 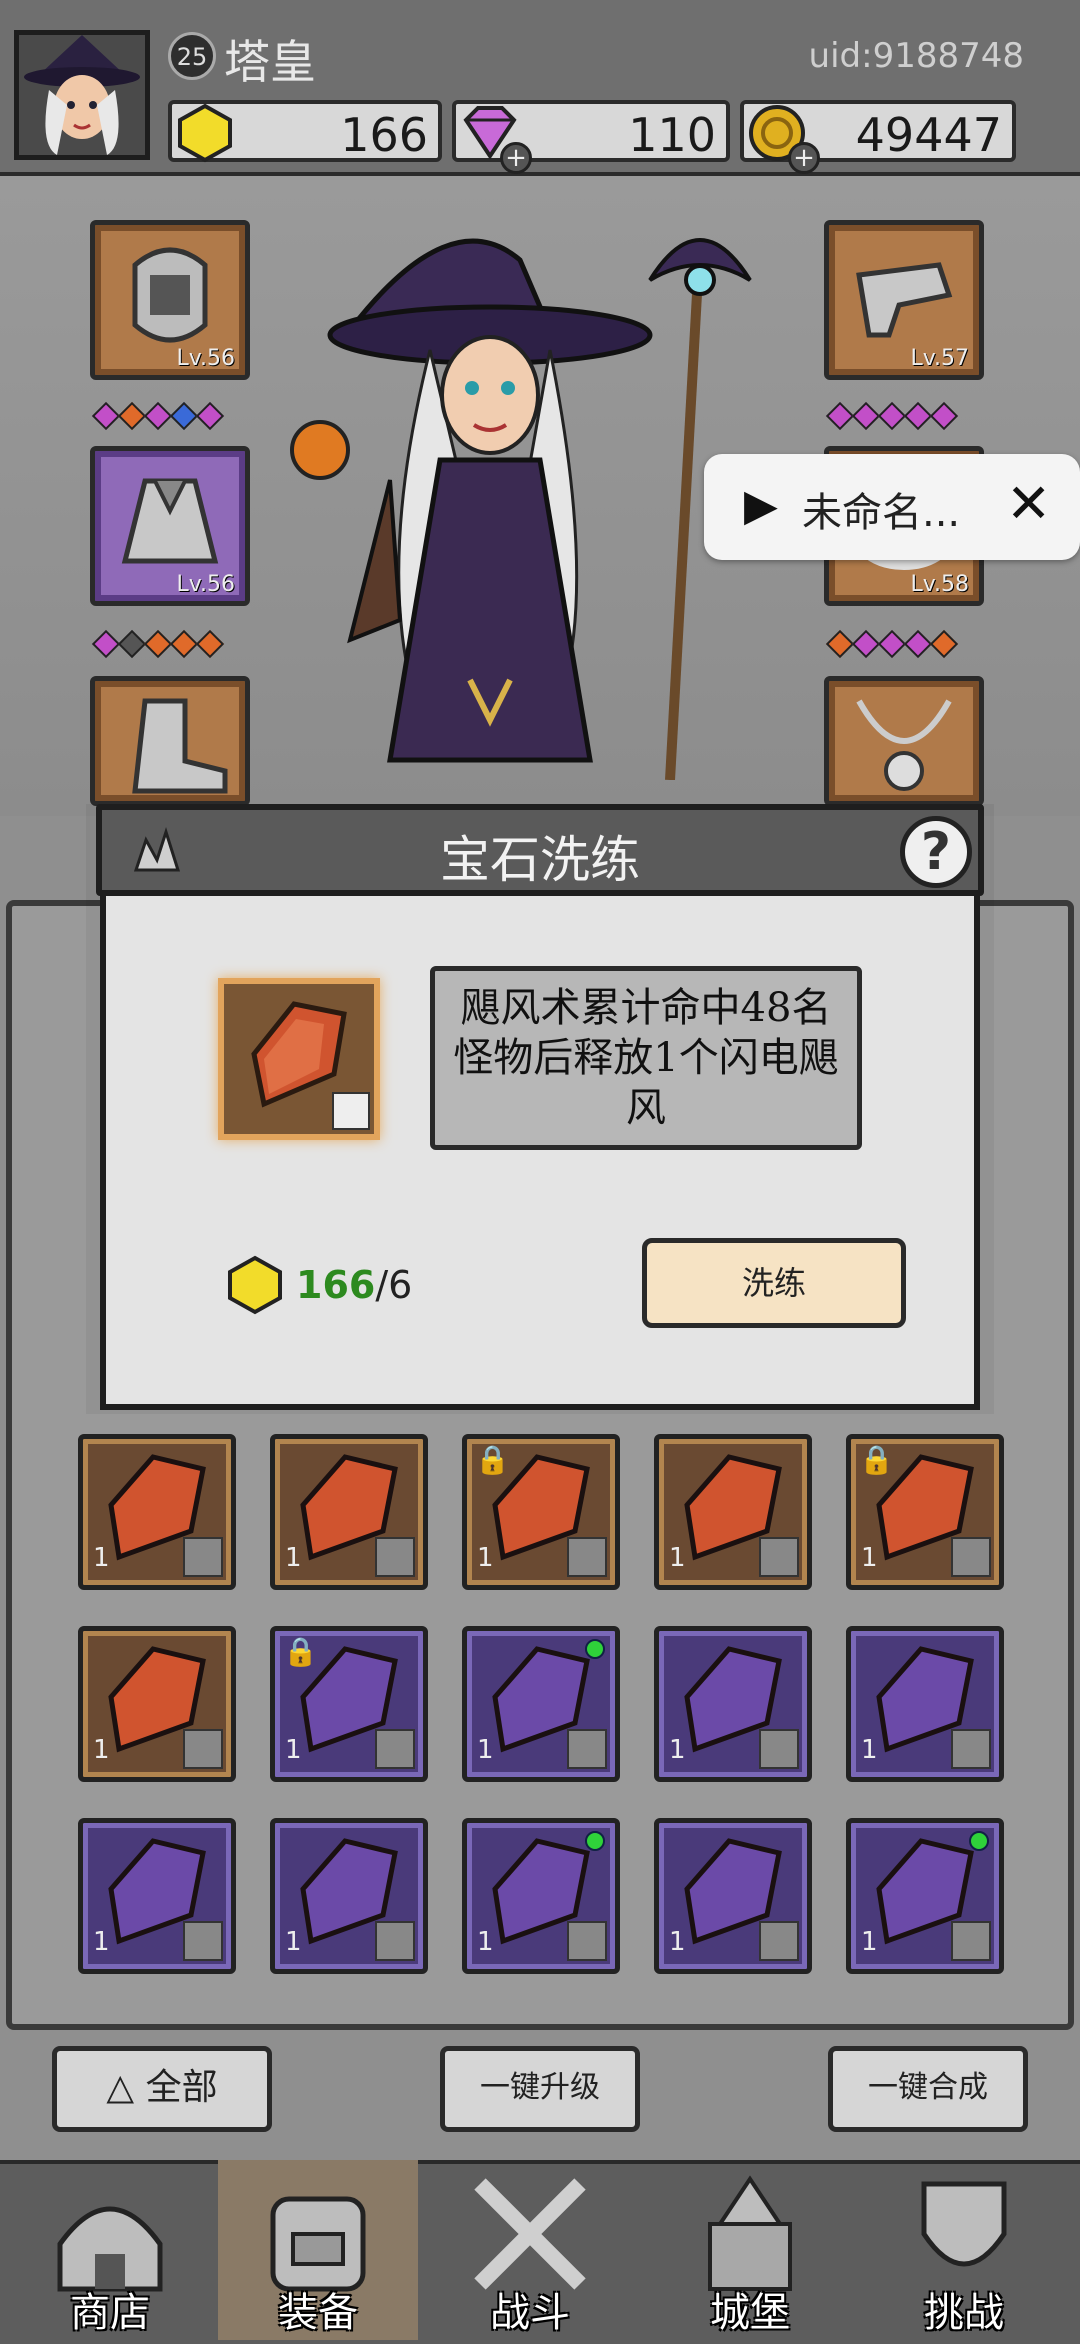 What do you see at coordinates (939, 358) in the screenshot?
I see `equip-level: Lv.57` at bounding box center [939, 358].